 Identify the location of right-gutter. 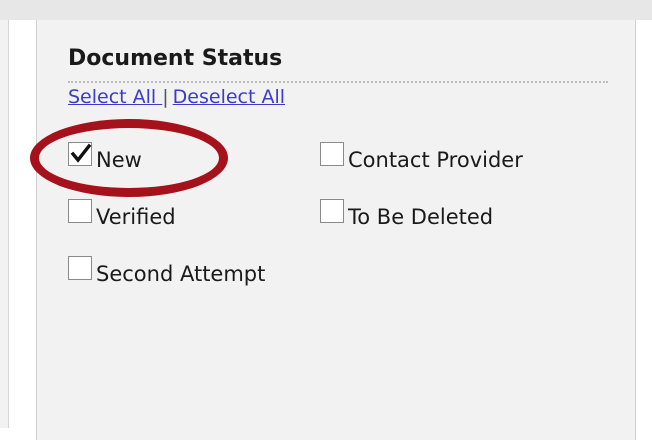
(644, 224).